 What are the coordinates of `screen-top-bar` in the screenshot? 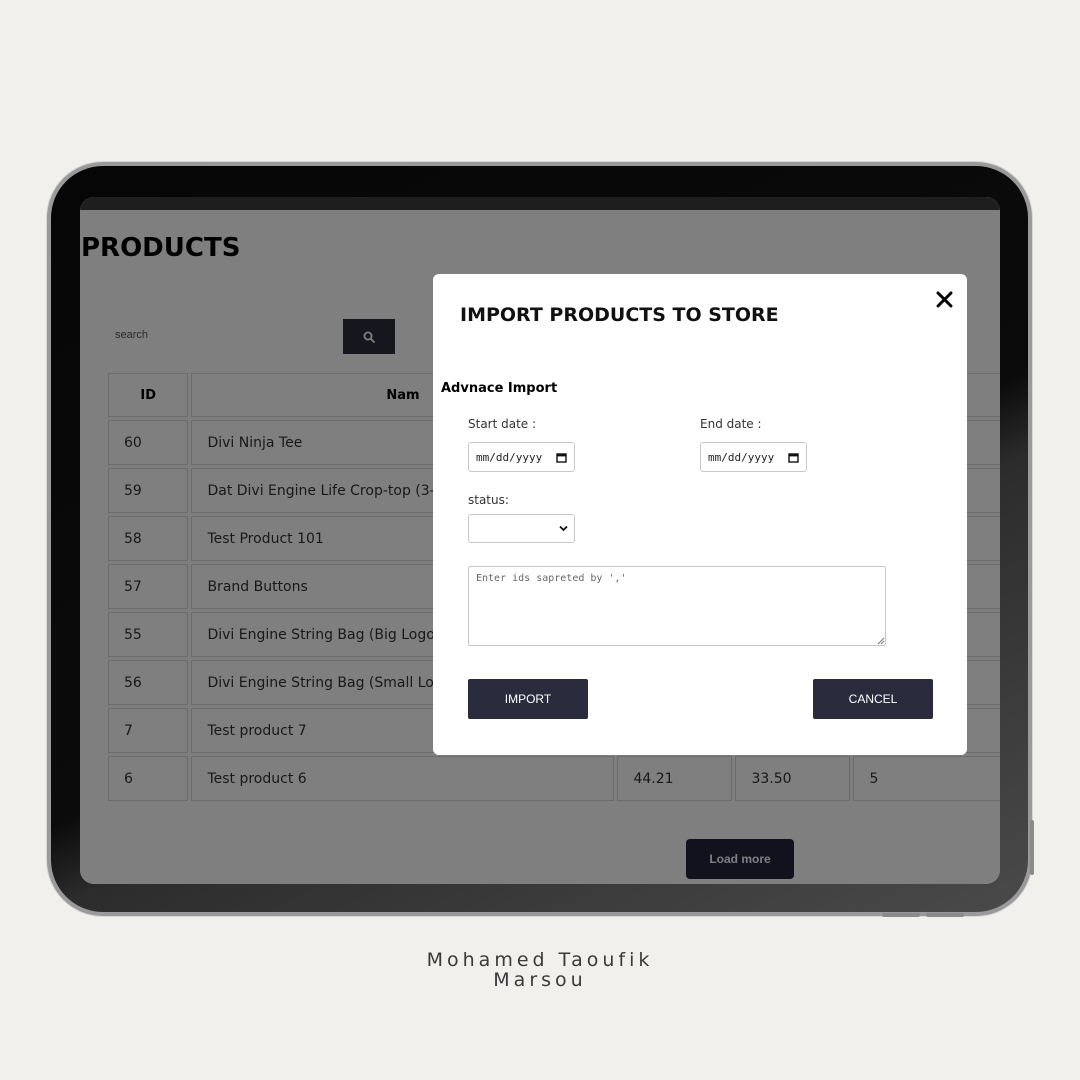 It's located at (540, 203).